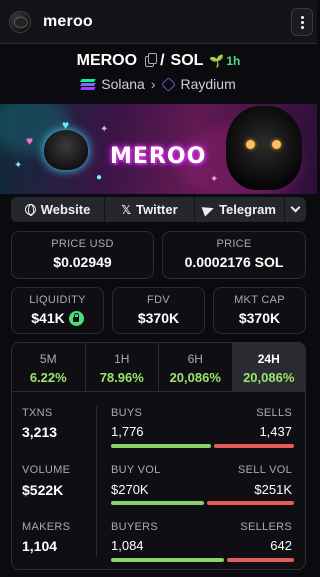 The image size is (320, 577). What do you see at coordinates (265, 470) in the screenshot?
I see `sell-vol-label: SELL VOL` at bounding box center [265, 470].